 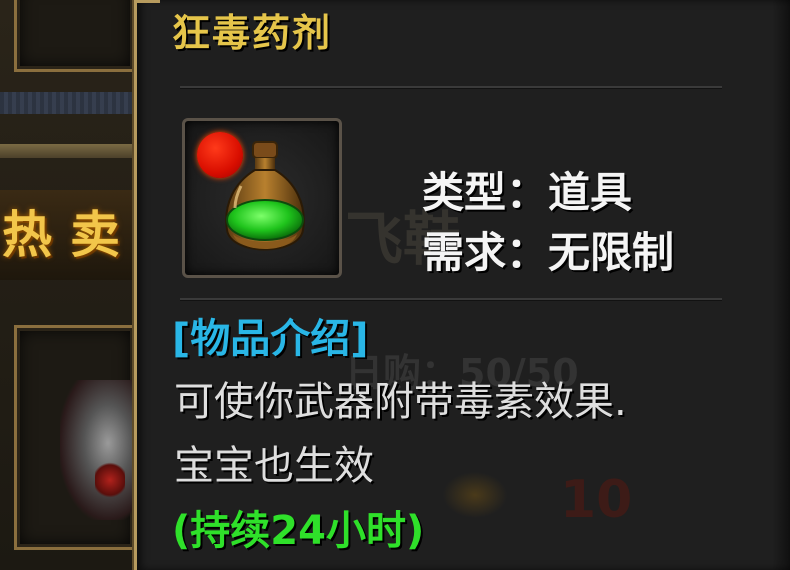 I want to click on tooltip-corner-ornament, so click(x=147, y=10).